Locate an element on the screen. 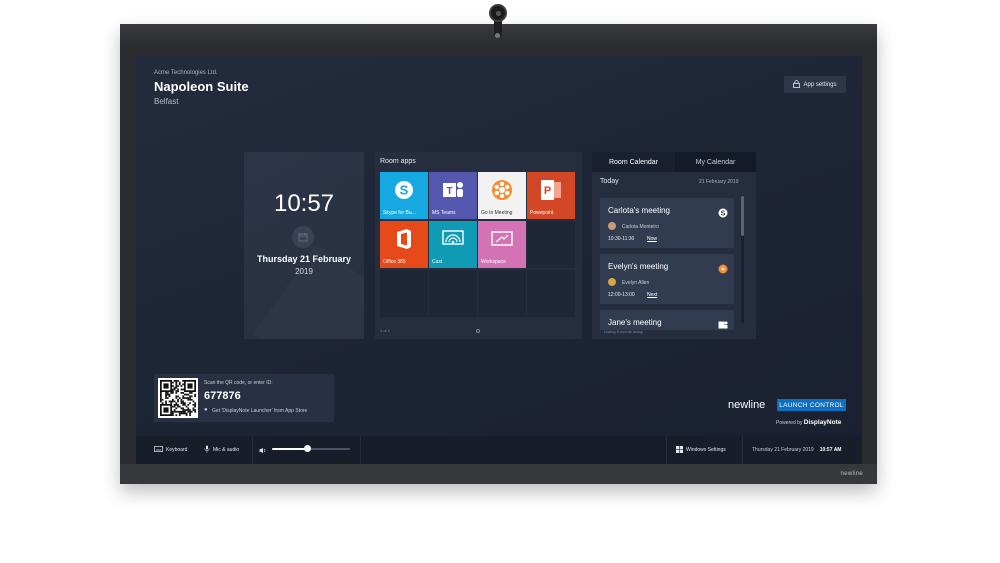 The height and width of the screenshot is (563, 1000). app-tile-workspace: Workspace is located at coordinates (502, 244).